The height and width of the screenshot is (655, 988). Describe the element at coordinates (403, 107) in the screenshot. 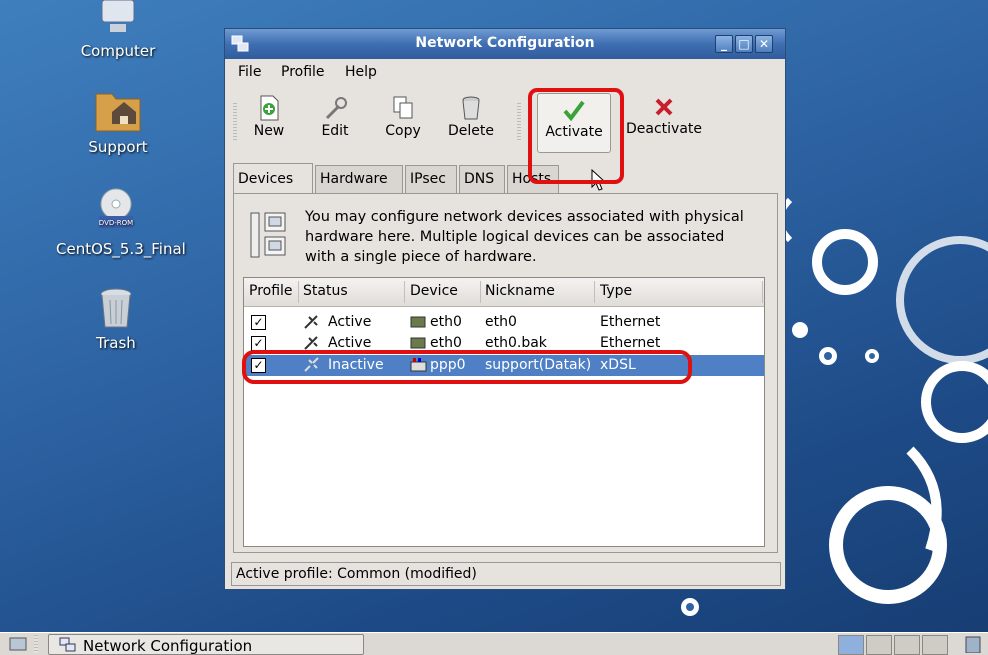

I see `copy-icon` at that location.